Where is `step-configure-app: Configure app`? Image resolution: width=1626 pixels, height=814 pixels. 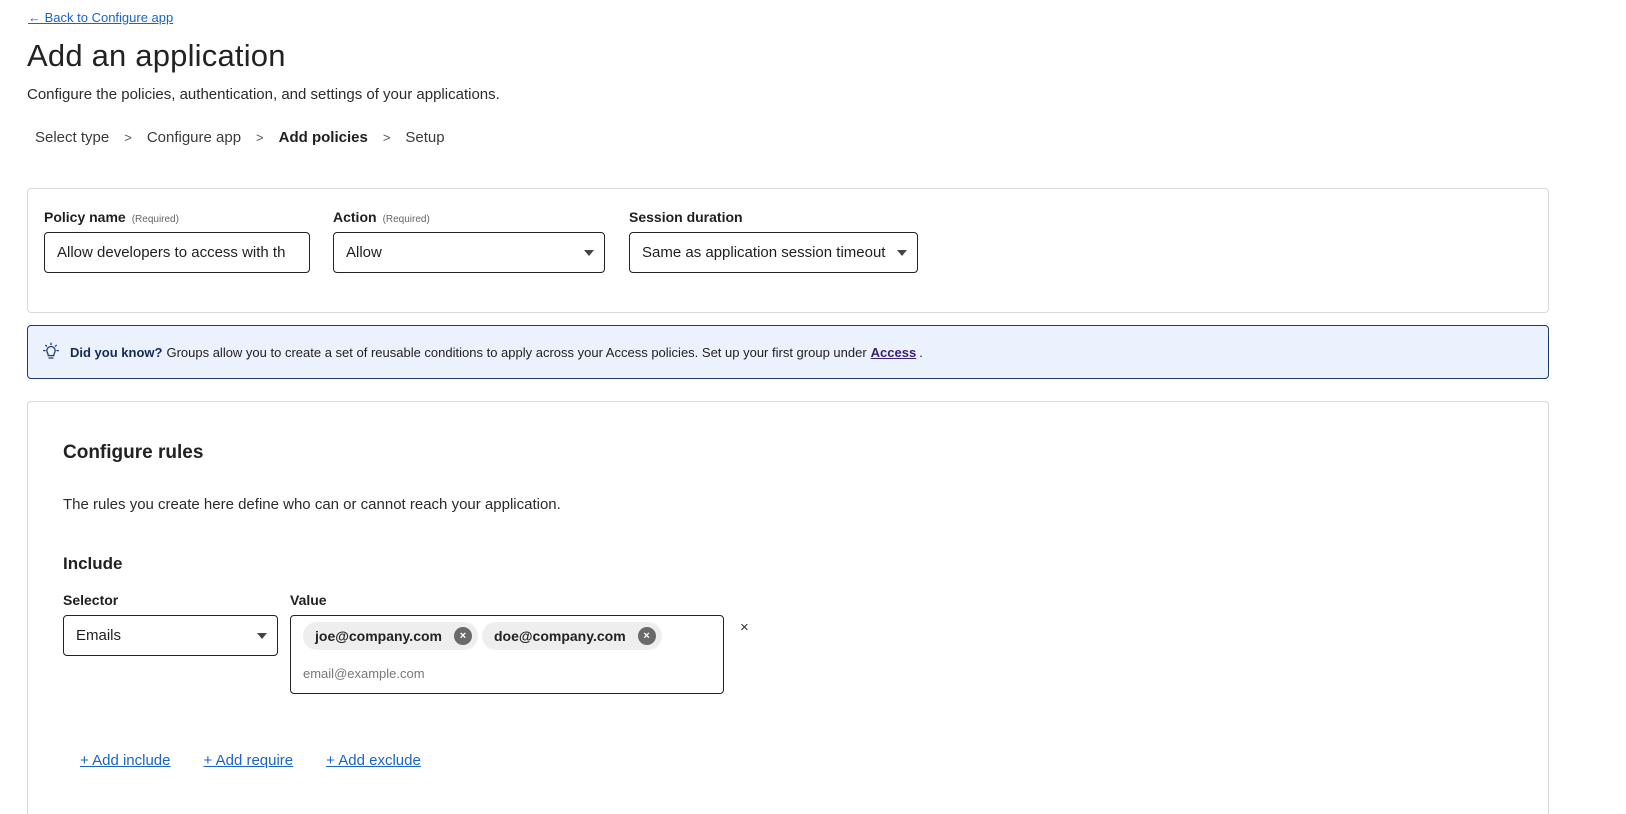 step-configure-app: Configure app is located at coordinates (194, 137).